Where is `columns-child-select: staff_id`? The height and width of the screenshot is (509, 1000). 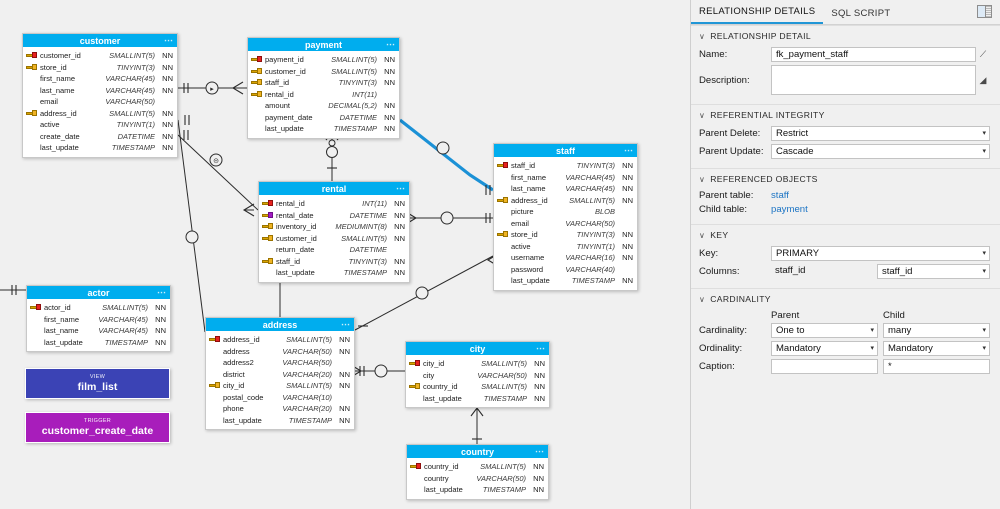 columns-child-select: staff_id is located at coordinates (933, 271).